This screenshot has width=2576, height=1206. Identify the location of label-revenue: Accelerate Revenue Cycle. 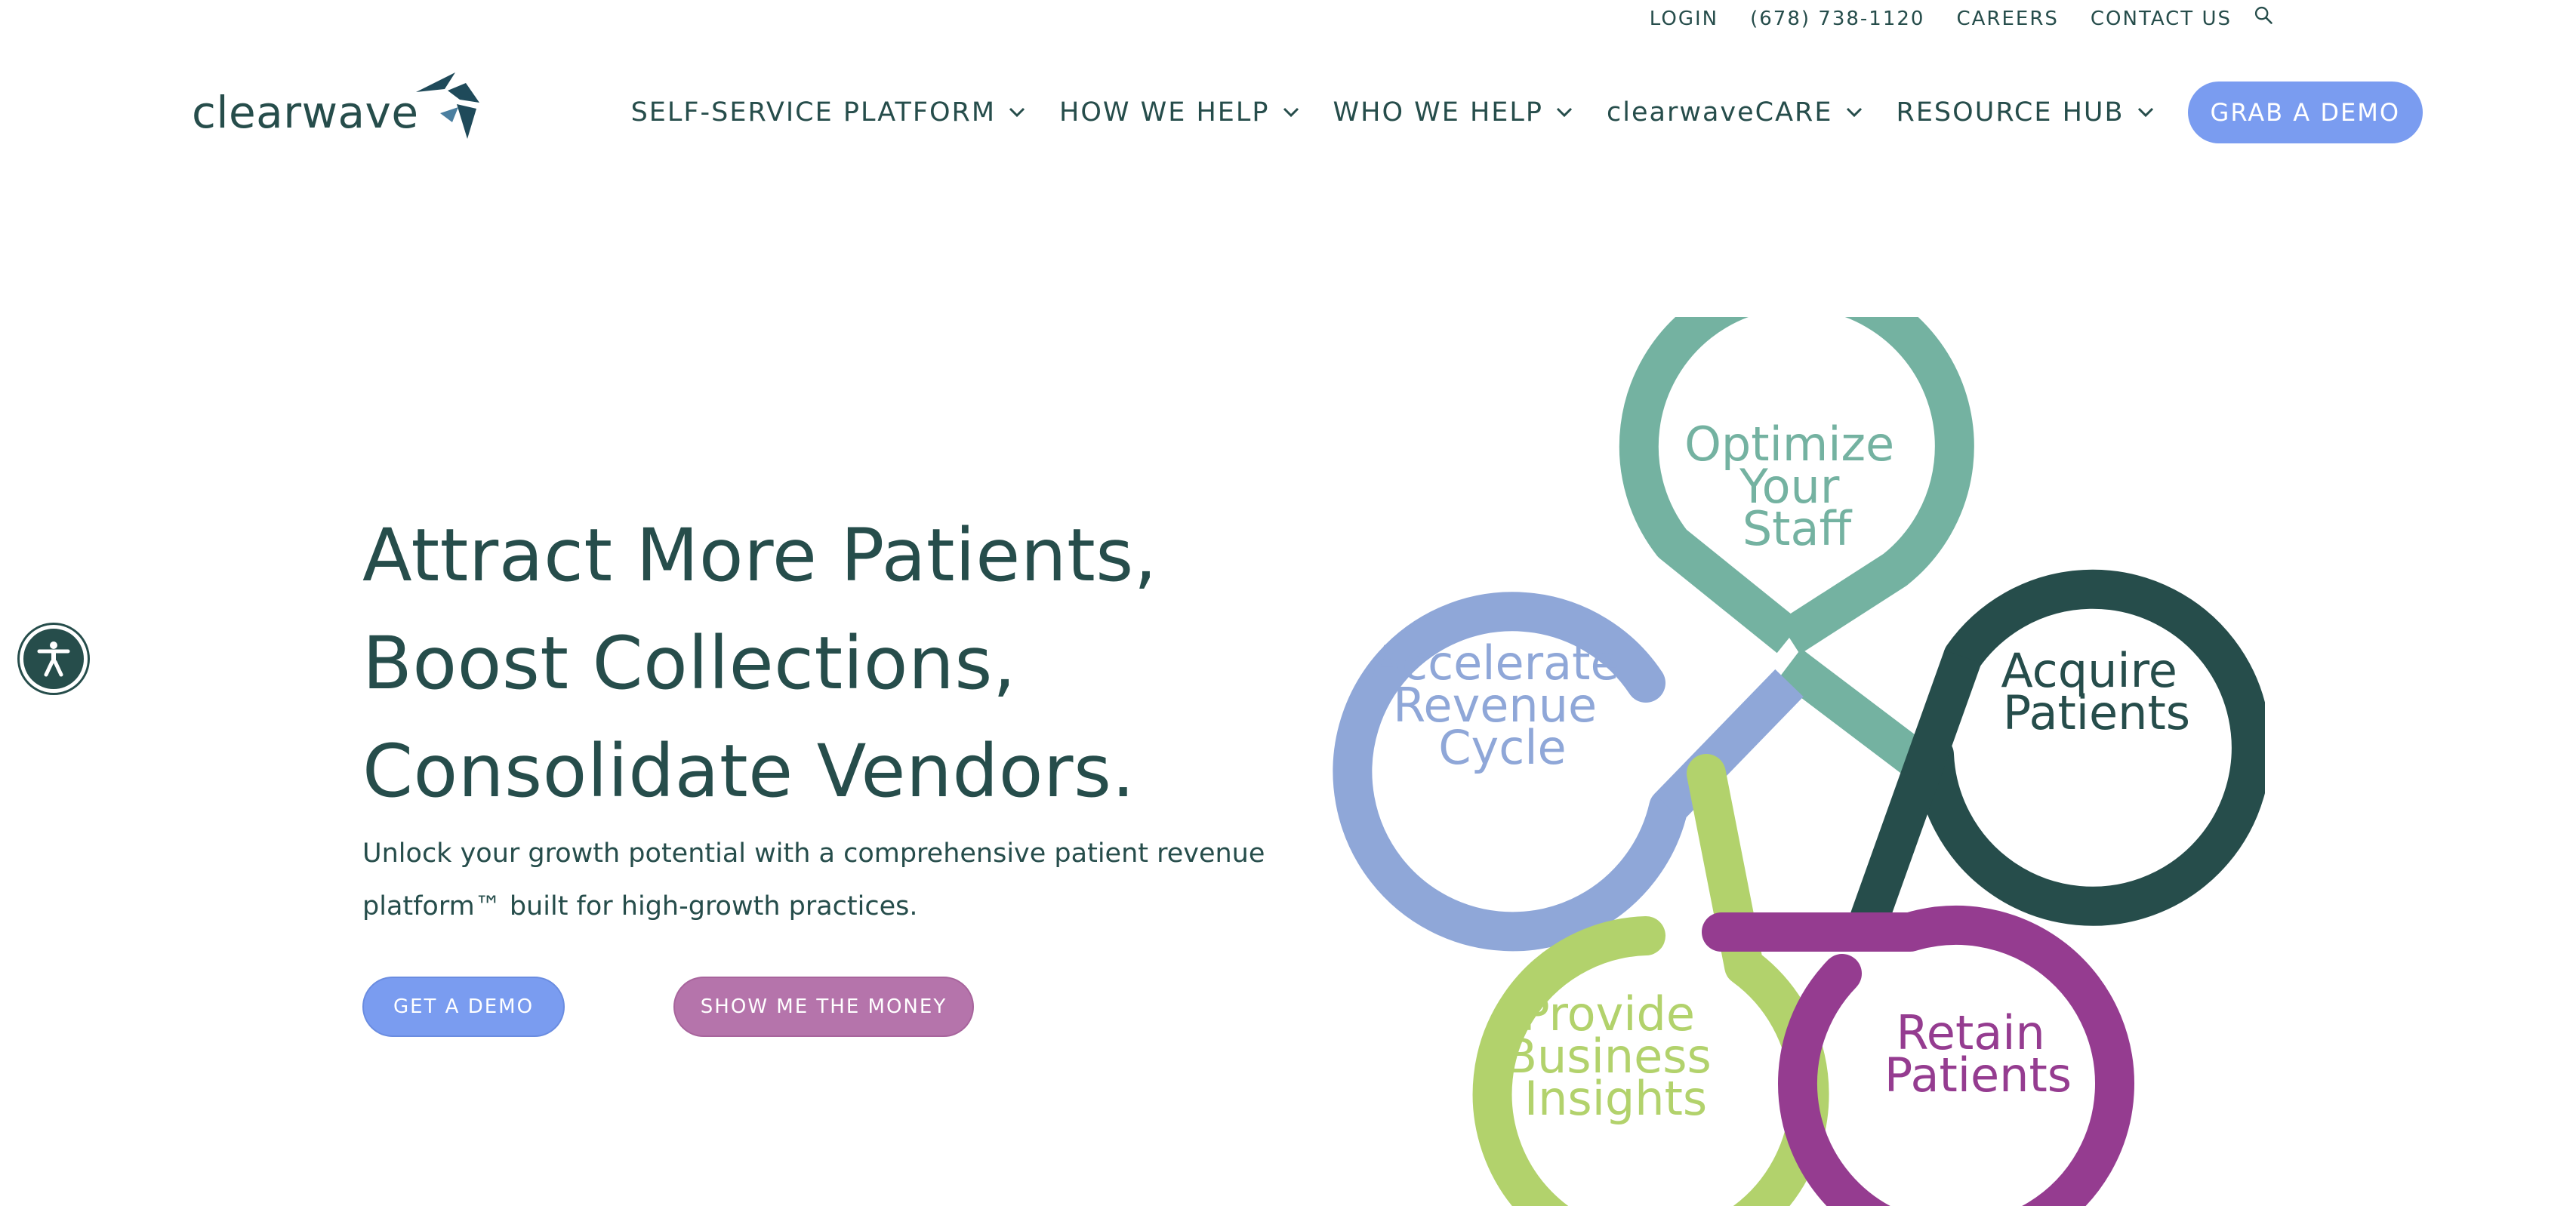
(1503, 705).